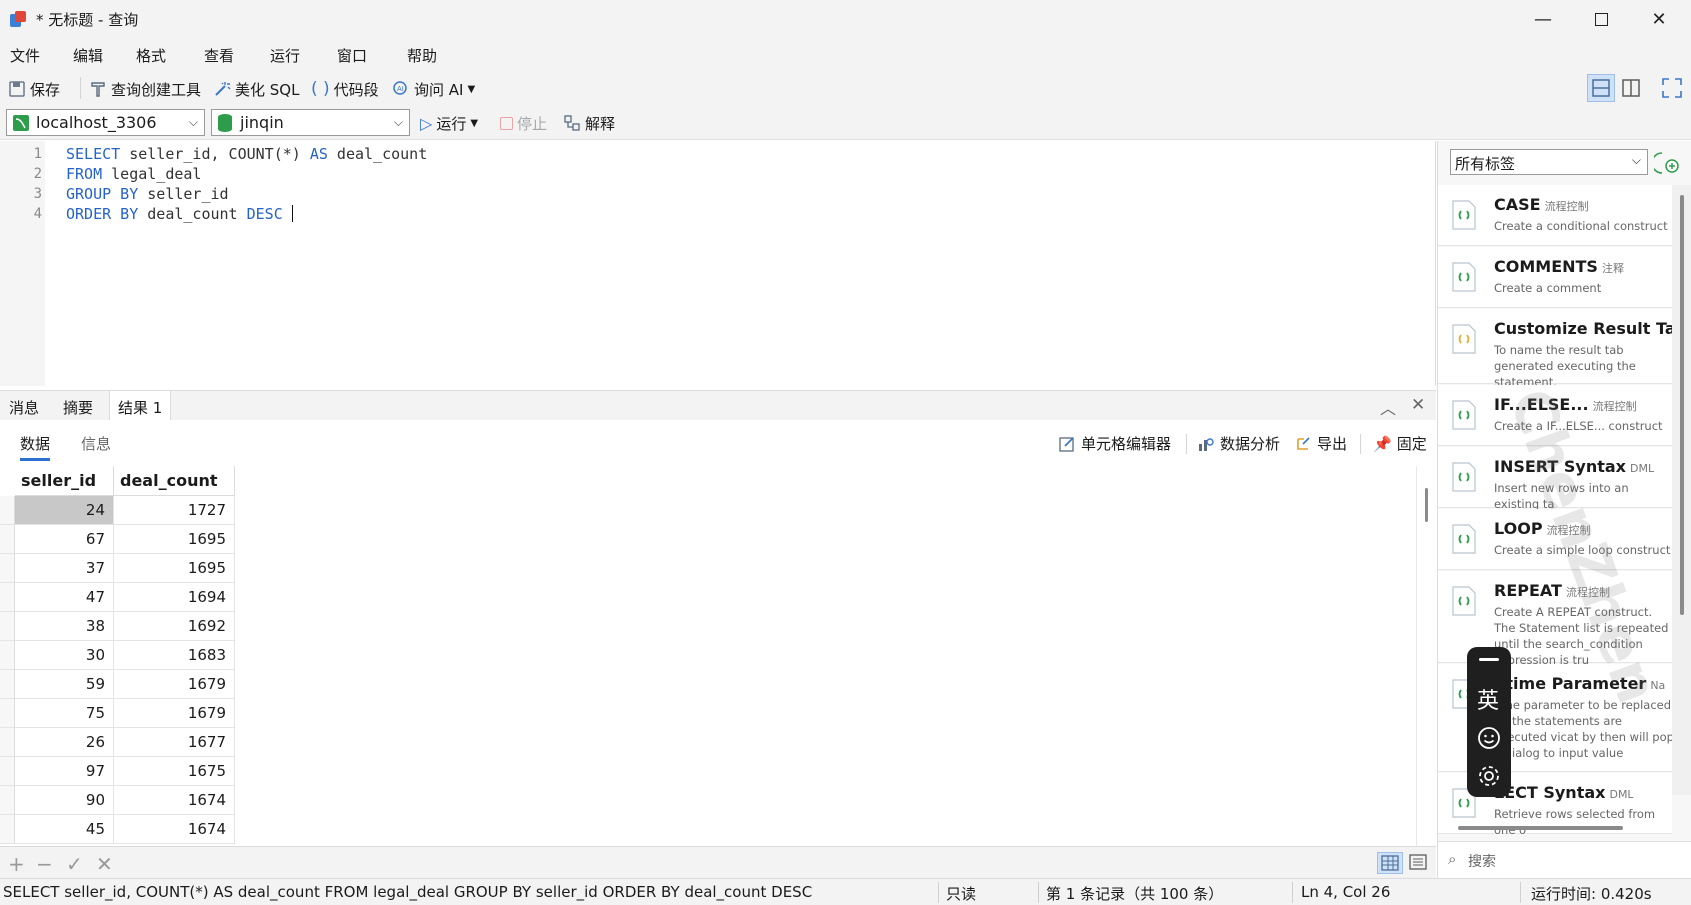  What do you see at coordinates (64, 539) in the screenshot?
I see `cell-seller-id: 67` at bounding box center [64, 539].